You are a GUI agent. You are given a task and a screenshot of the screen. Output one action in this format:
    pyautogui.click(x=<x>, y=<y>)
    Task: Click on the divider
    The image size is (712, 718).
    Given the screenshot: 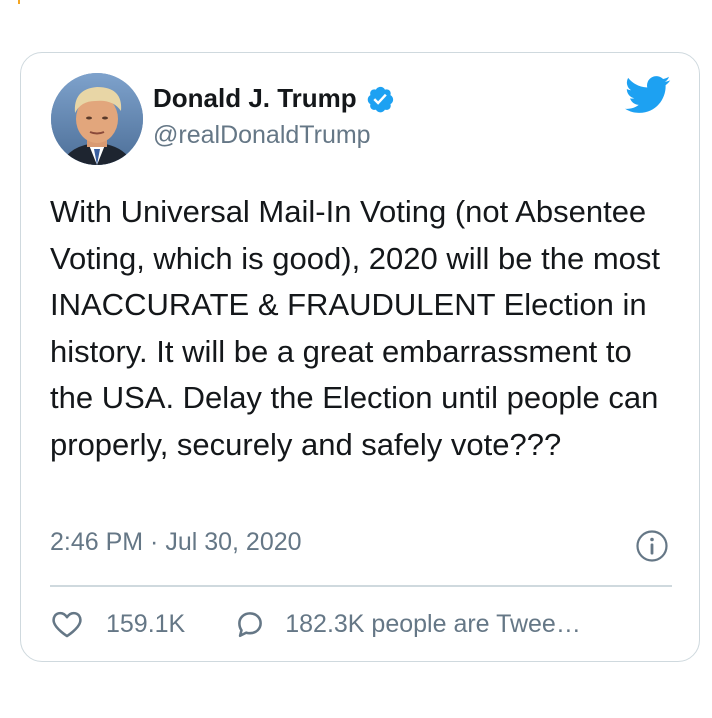 What is the action you would take?
    pyautogui.click(x=361, y=586)
    